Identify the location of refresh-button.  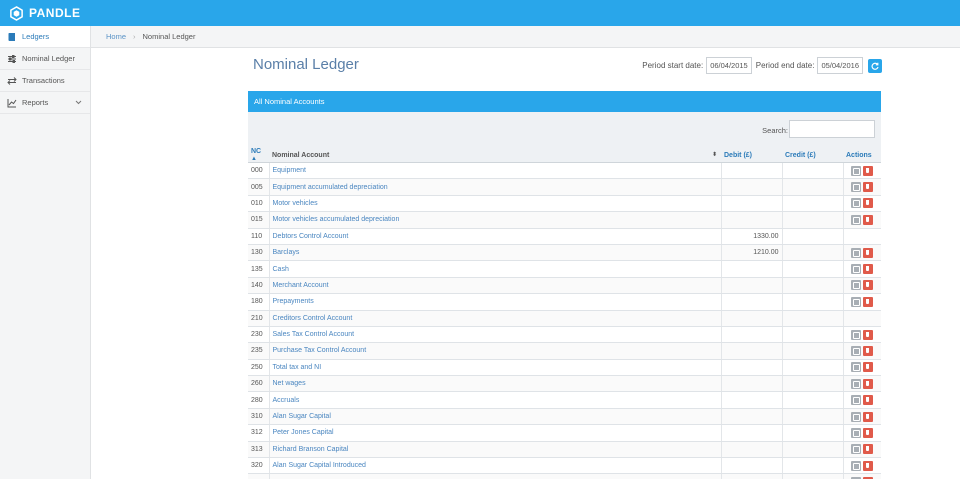
(875, 65).